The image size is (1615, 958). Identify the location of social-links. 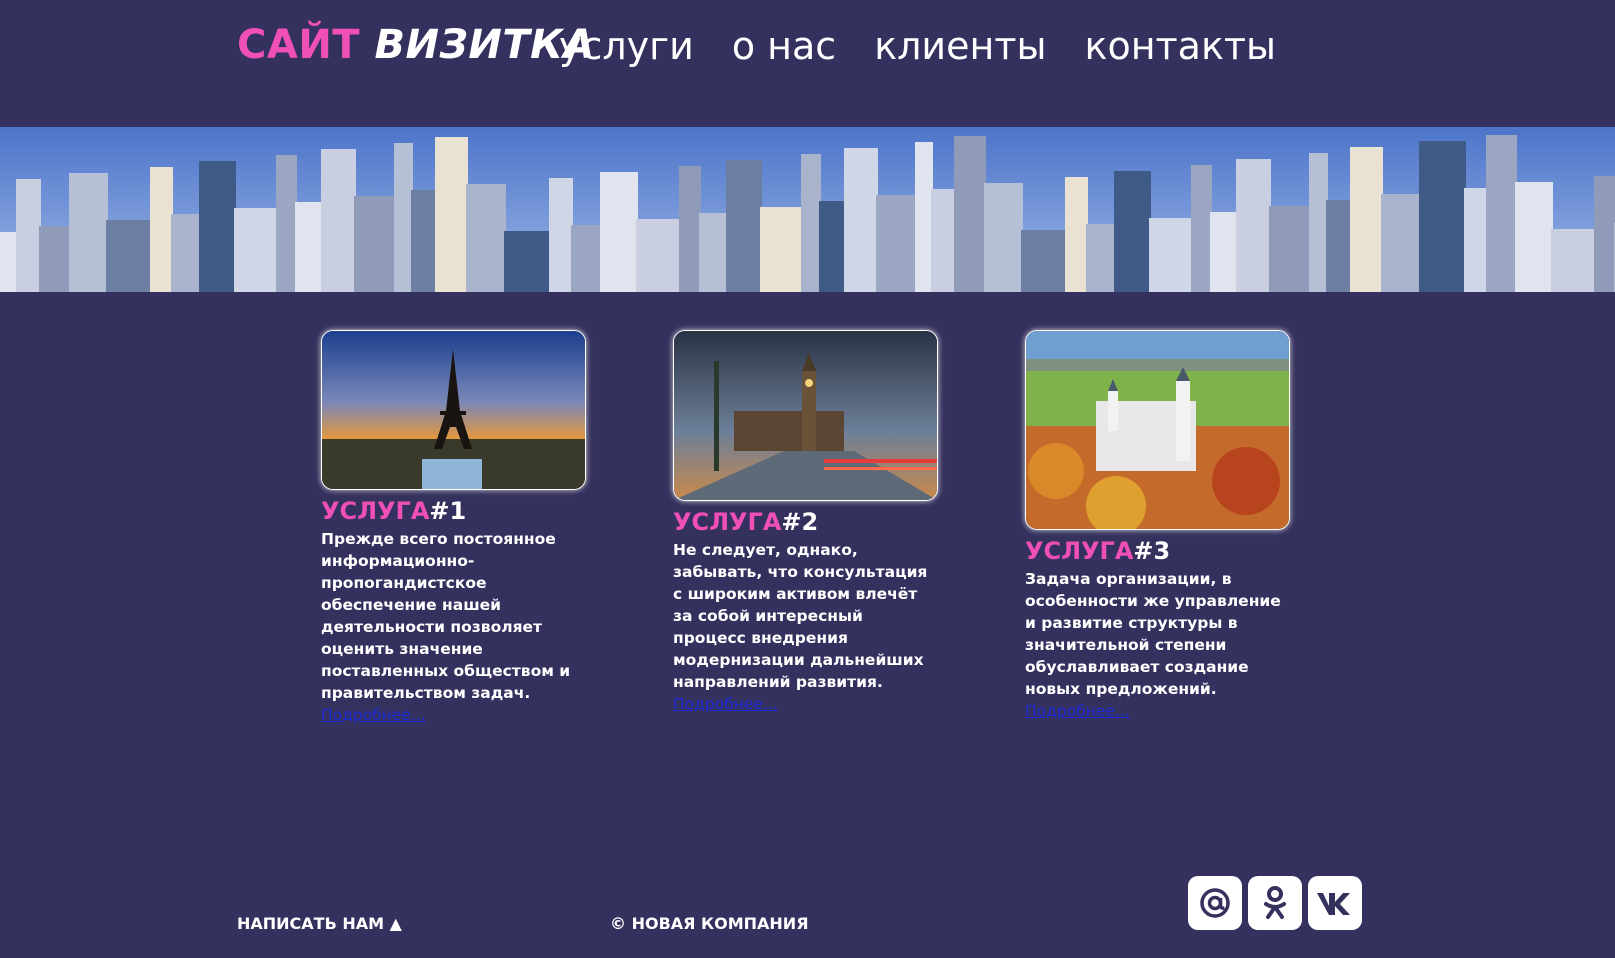
(1278, 903).